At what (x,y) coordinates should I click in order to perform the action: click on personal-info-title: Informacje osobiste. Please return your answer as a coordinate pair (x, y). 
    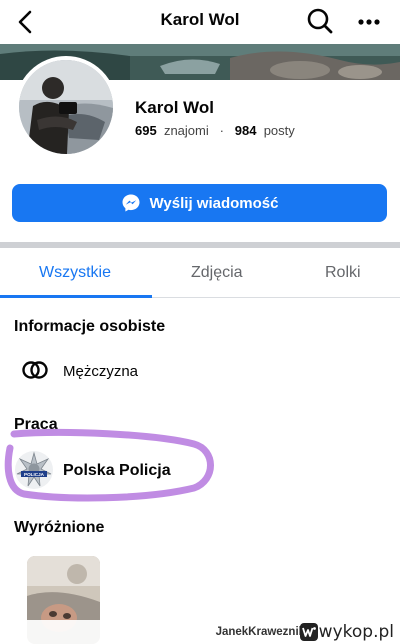
    Looking at the image, I should click on (90, 326).